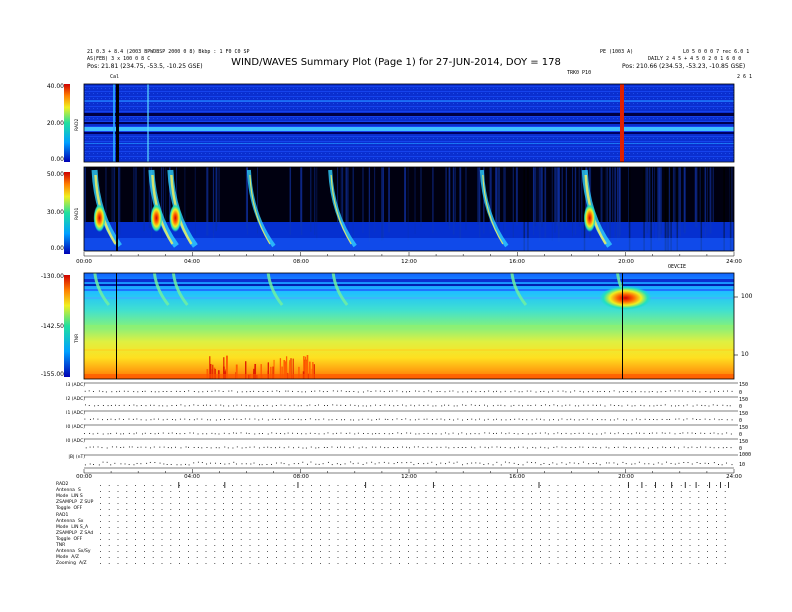 The width and height of the screenshot is (792, 612). What do you see at coordinates (75, 427) in the screenshot?
I see `row-label: I0 (ADC)` at bounding box center [75, 427].